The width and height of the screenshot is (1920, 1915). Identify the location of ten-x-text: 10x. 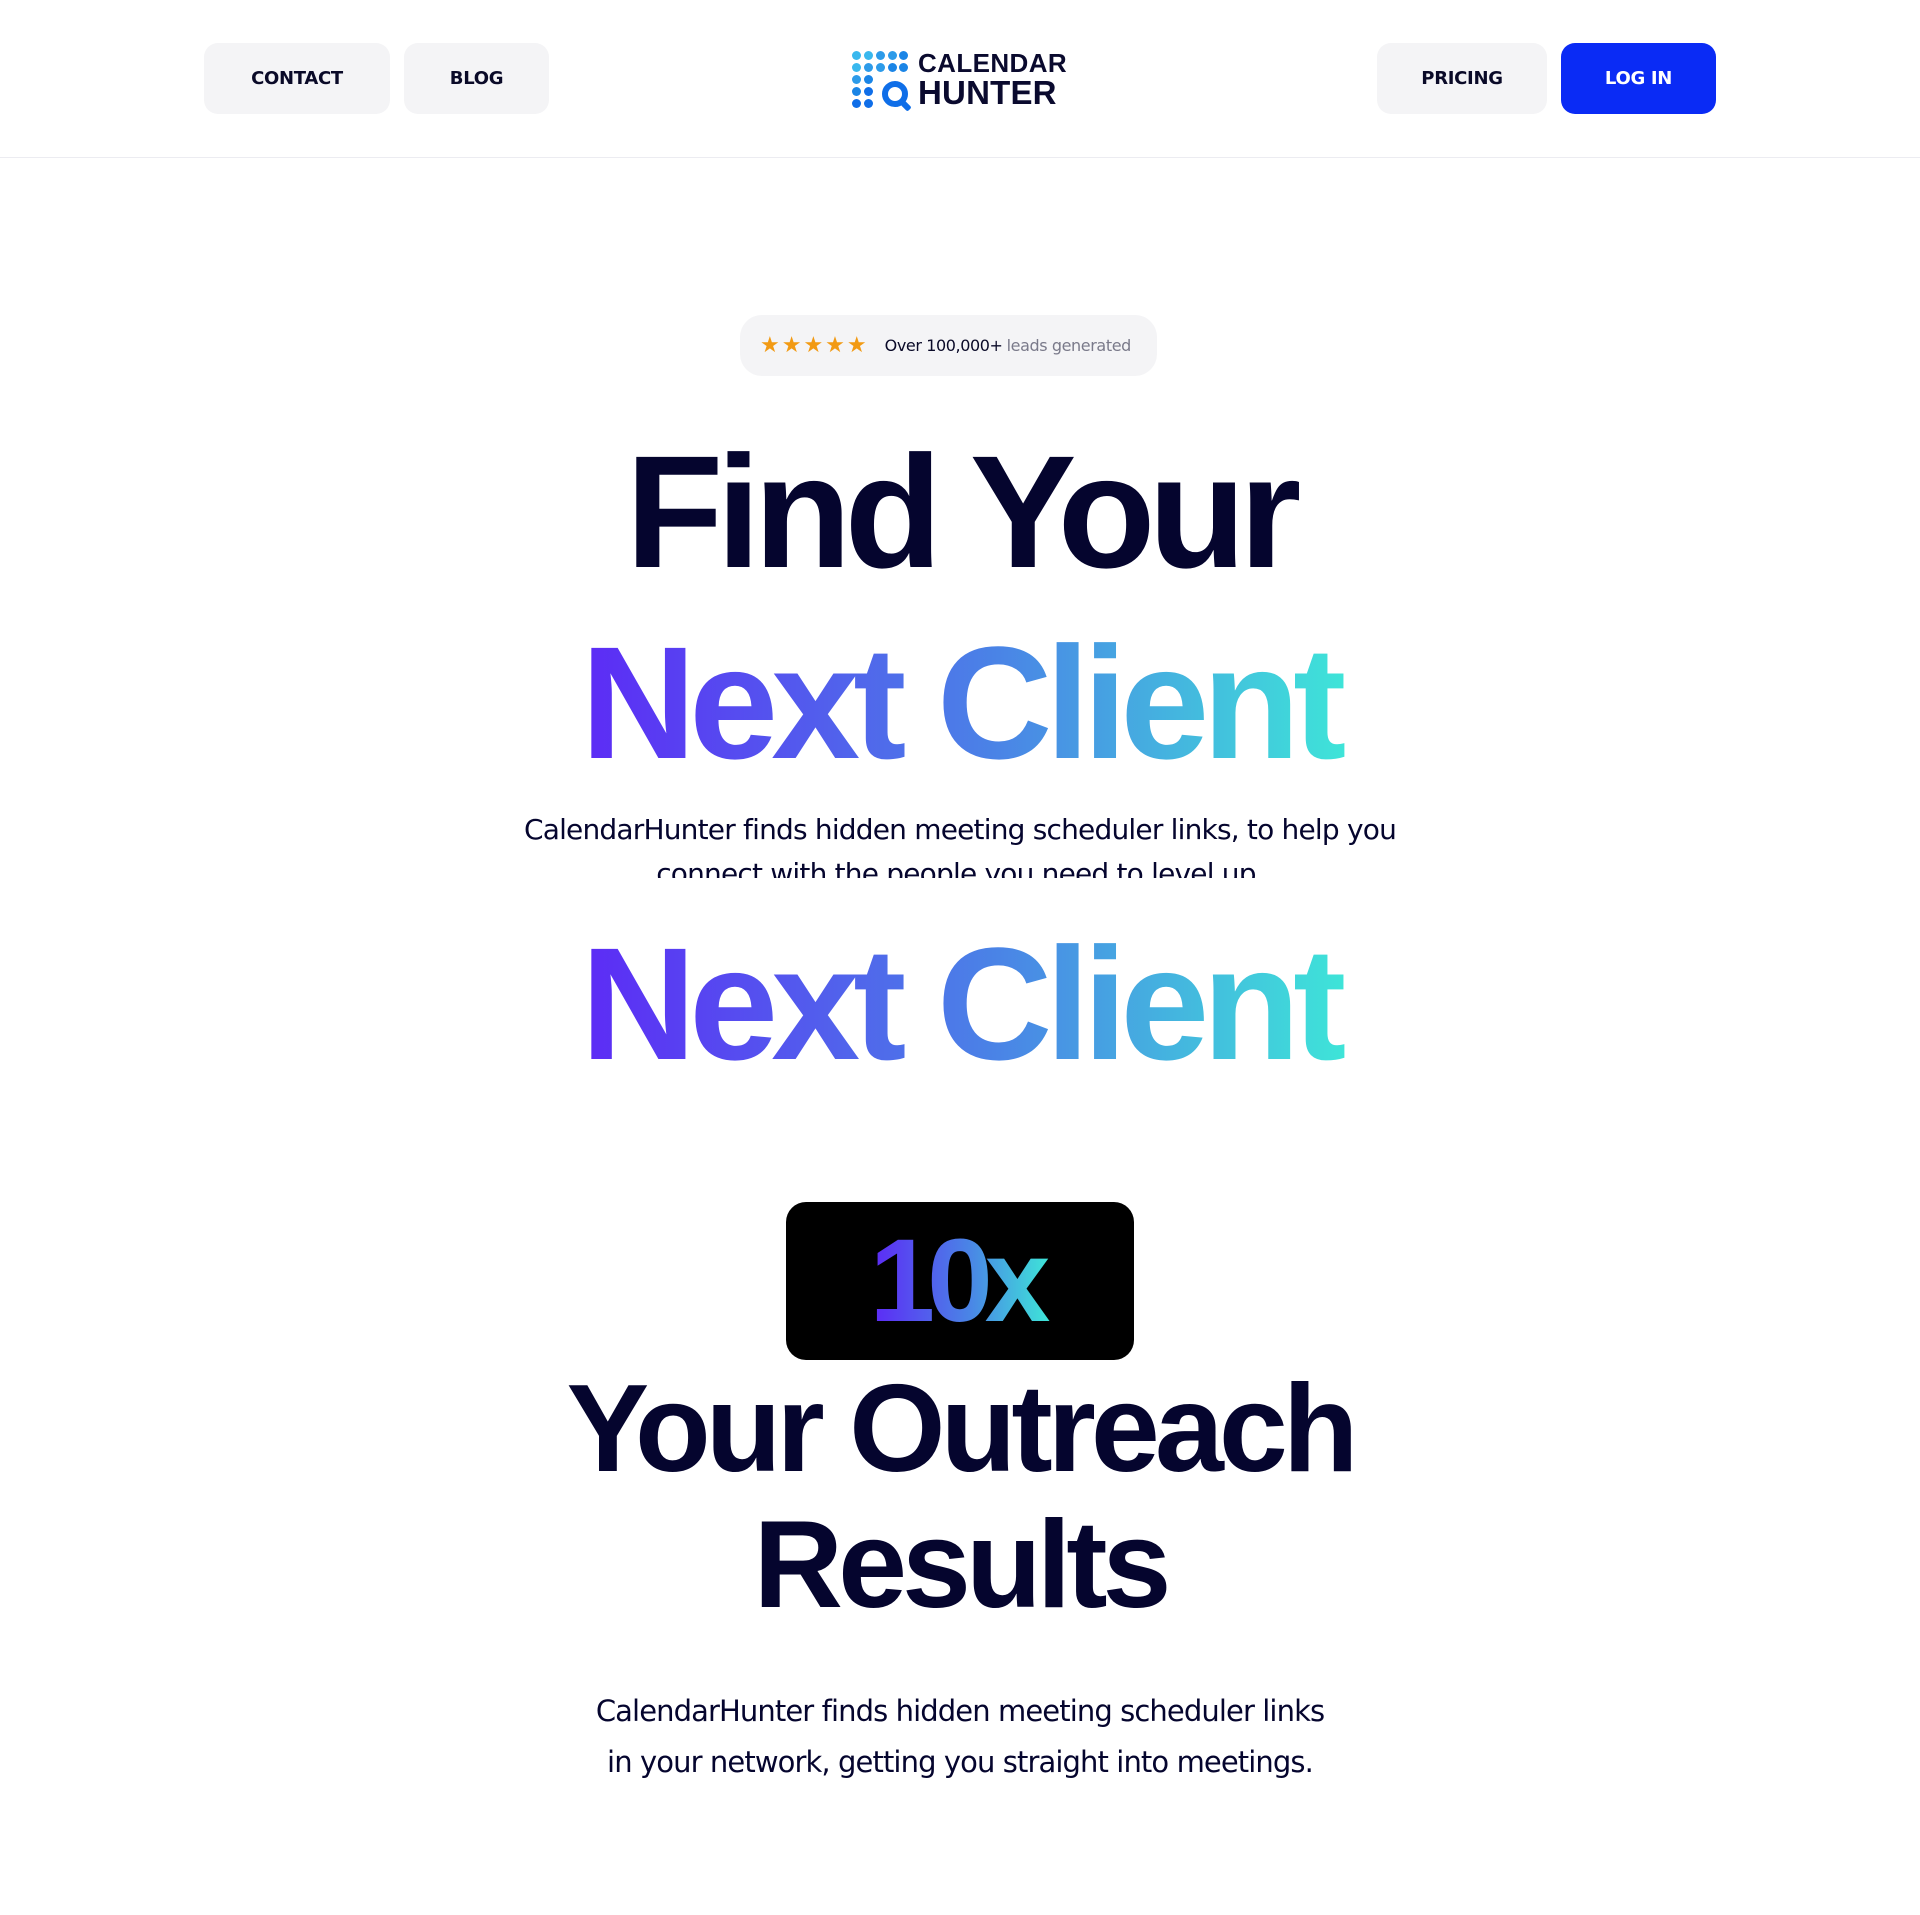
(960, 1281).